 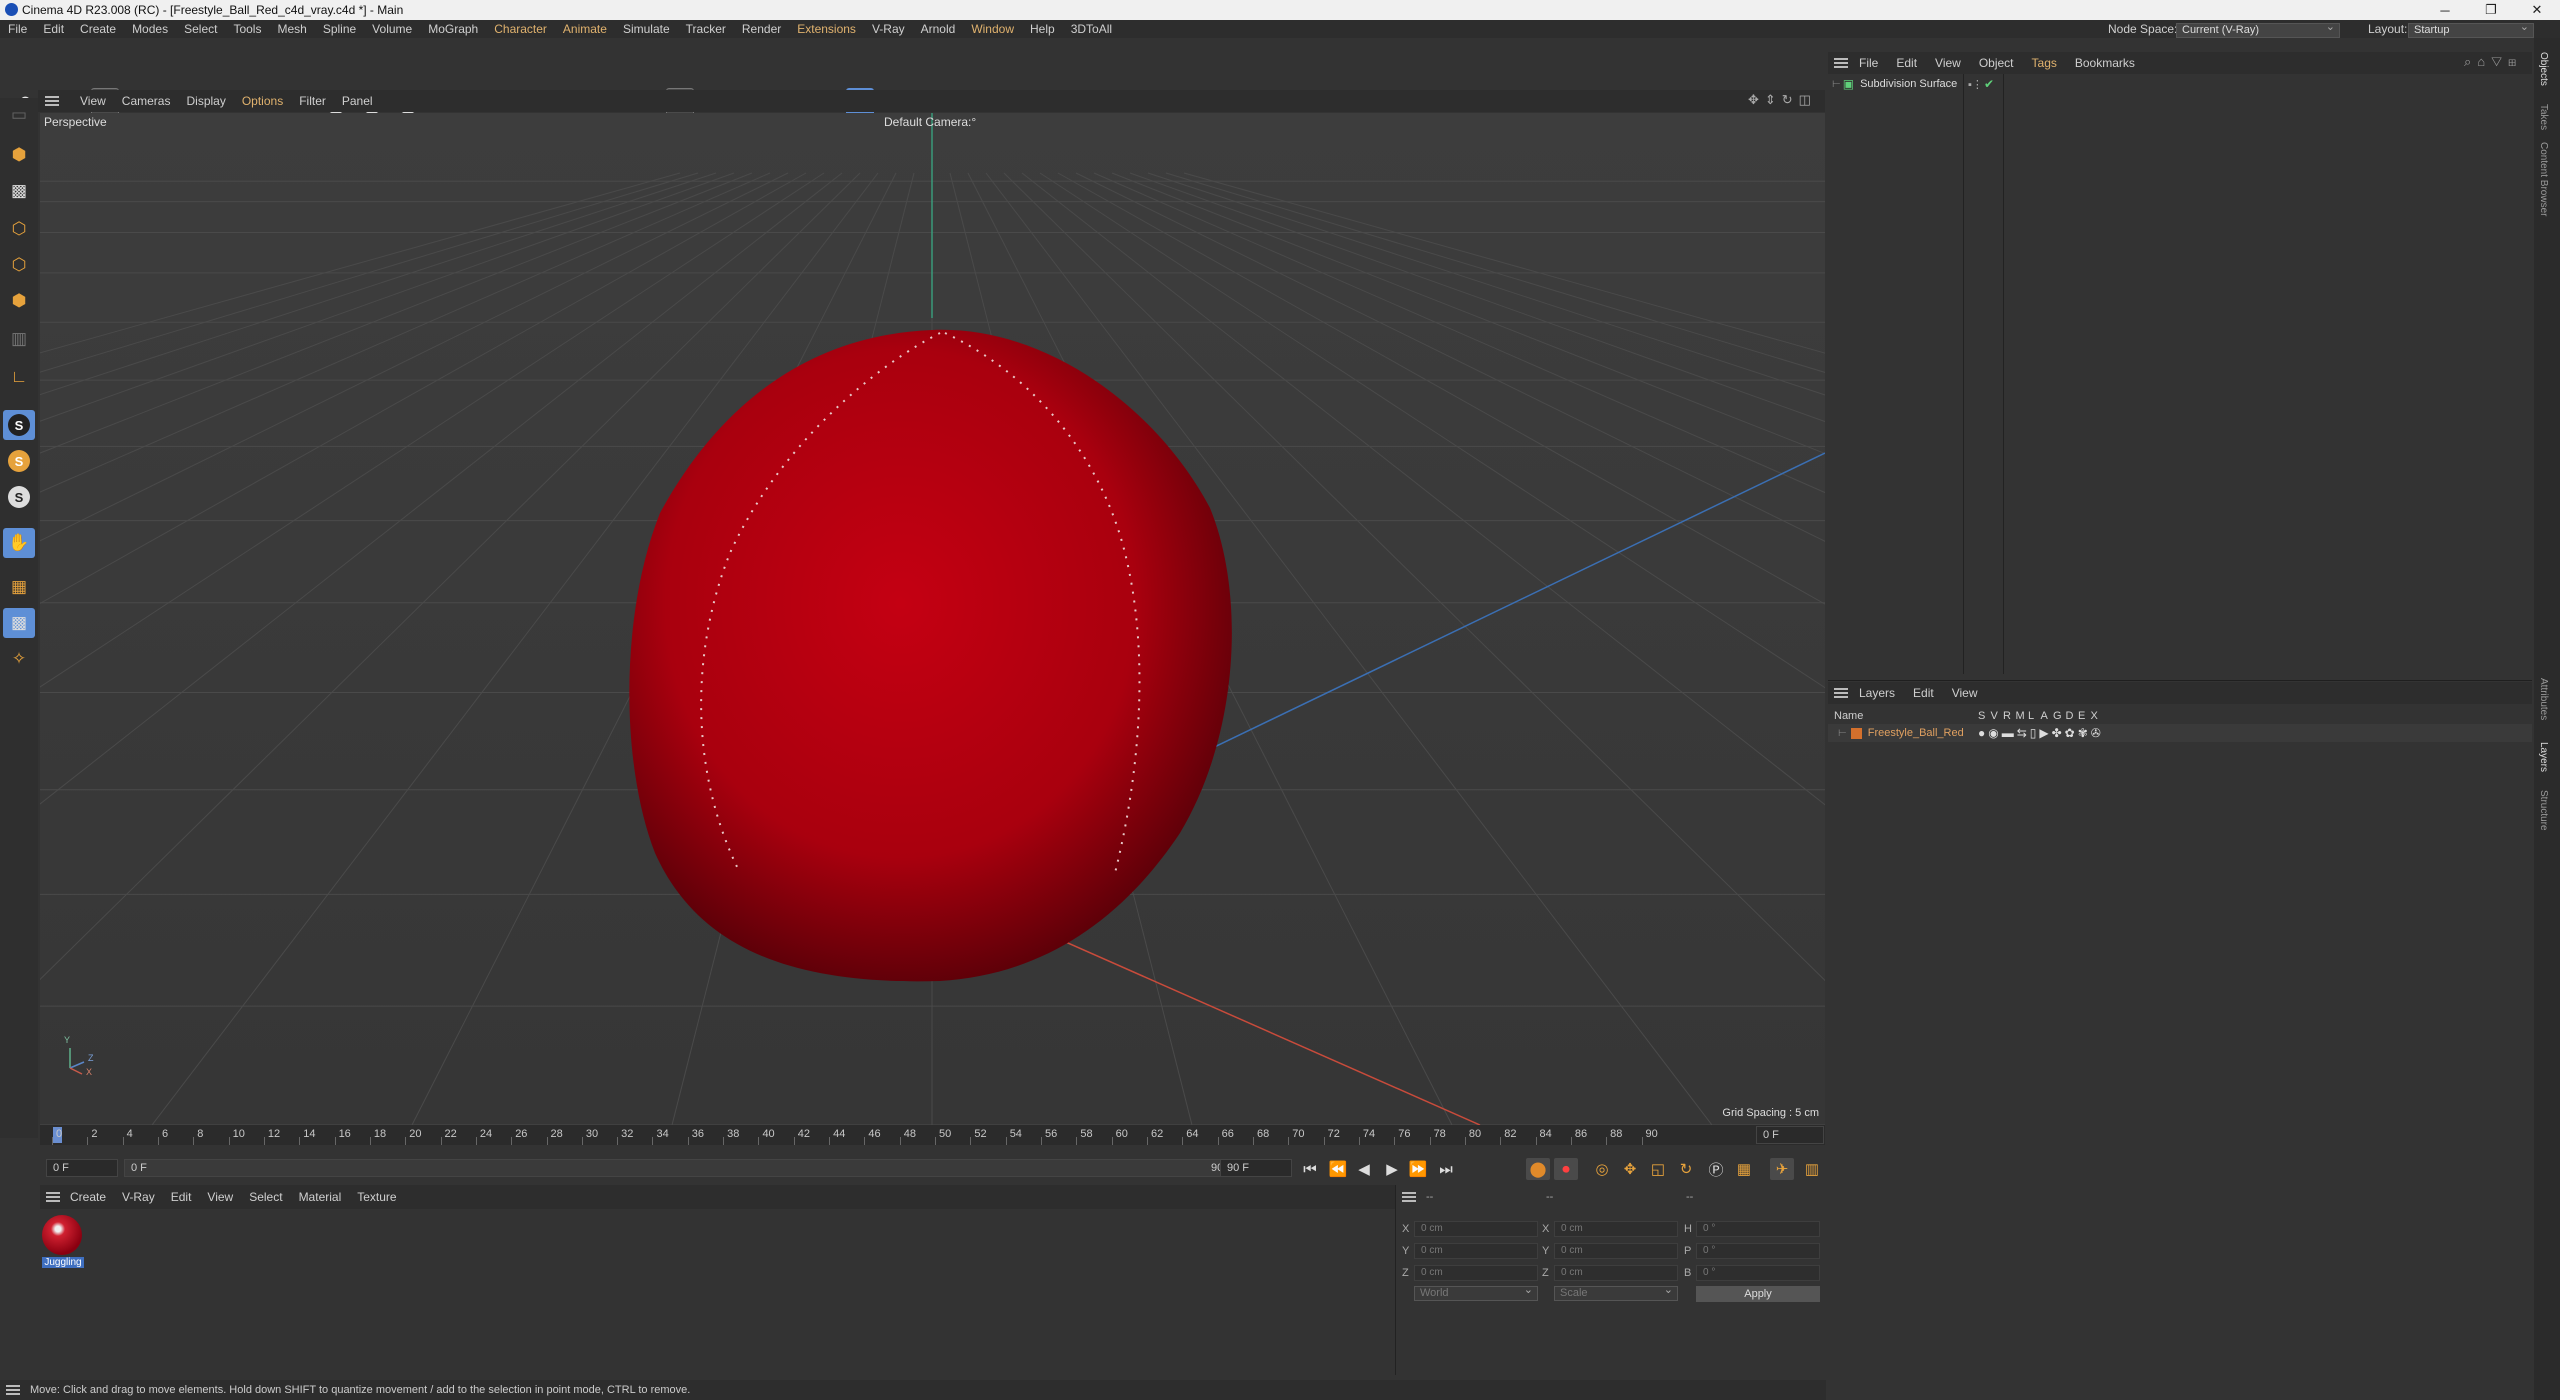 I want to click on minimize-button: ─, so click(x=2445, y=10).